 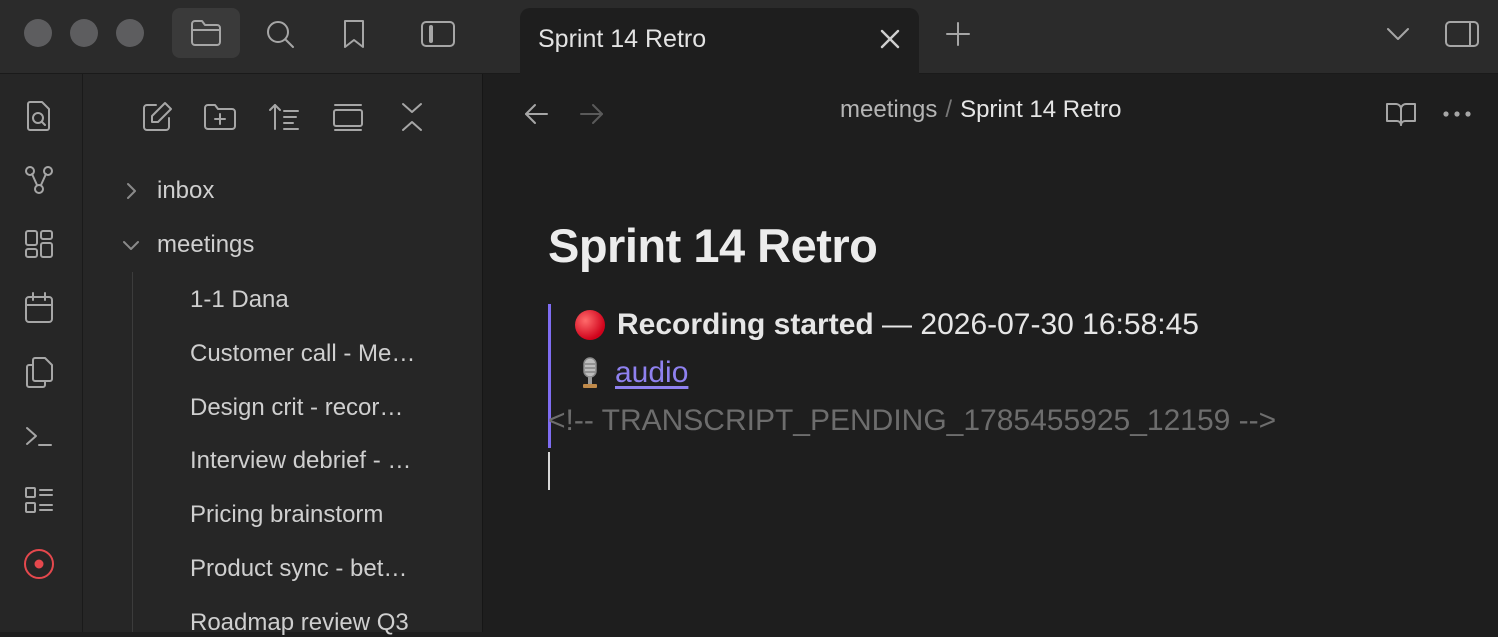 What do you see at coordinates (318, 515) in the screenshot?
I see `file-item: Pricing brainstorm` at bounding box center [318, 515].